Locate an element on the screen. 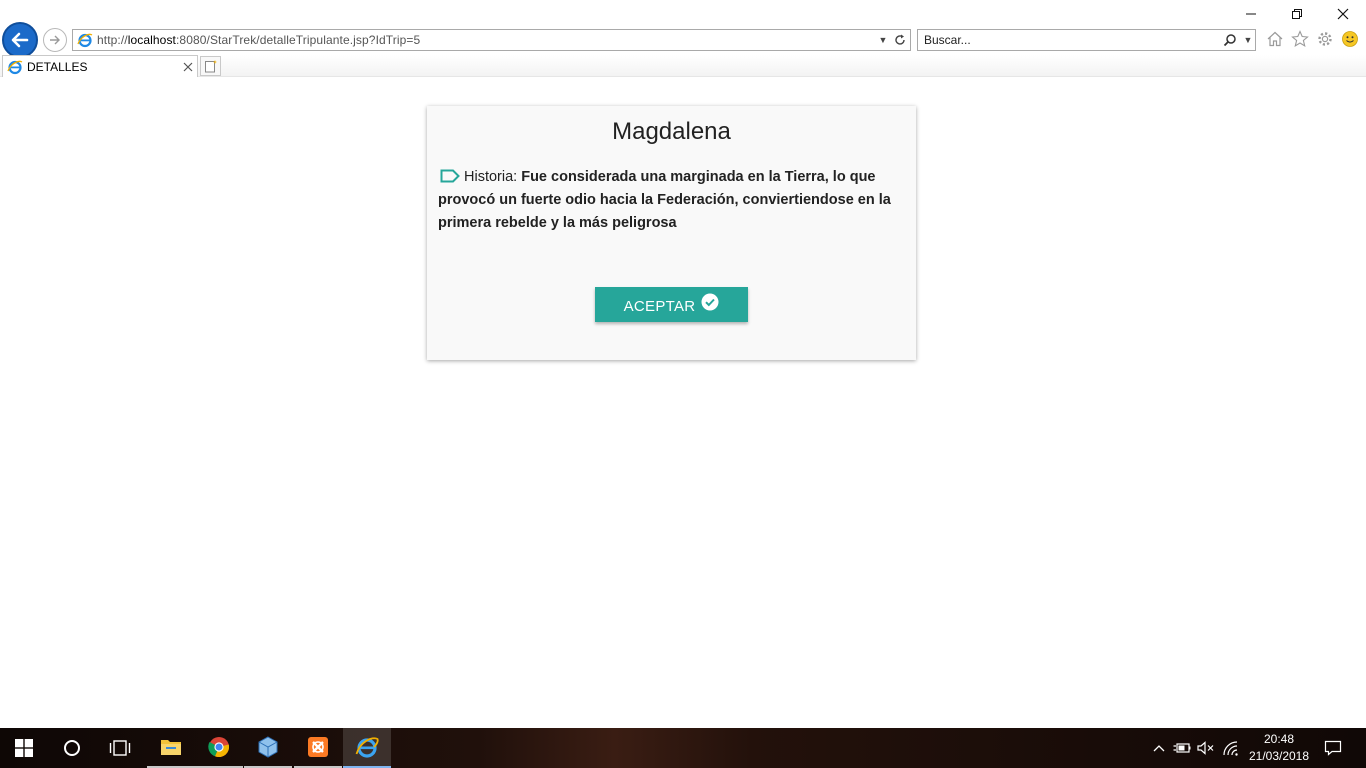 The width and height of the screenshot is (1366, 768). window-controls is located at coordinates (1297, 14).